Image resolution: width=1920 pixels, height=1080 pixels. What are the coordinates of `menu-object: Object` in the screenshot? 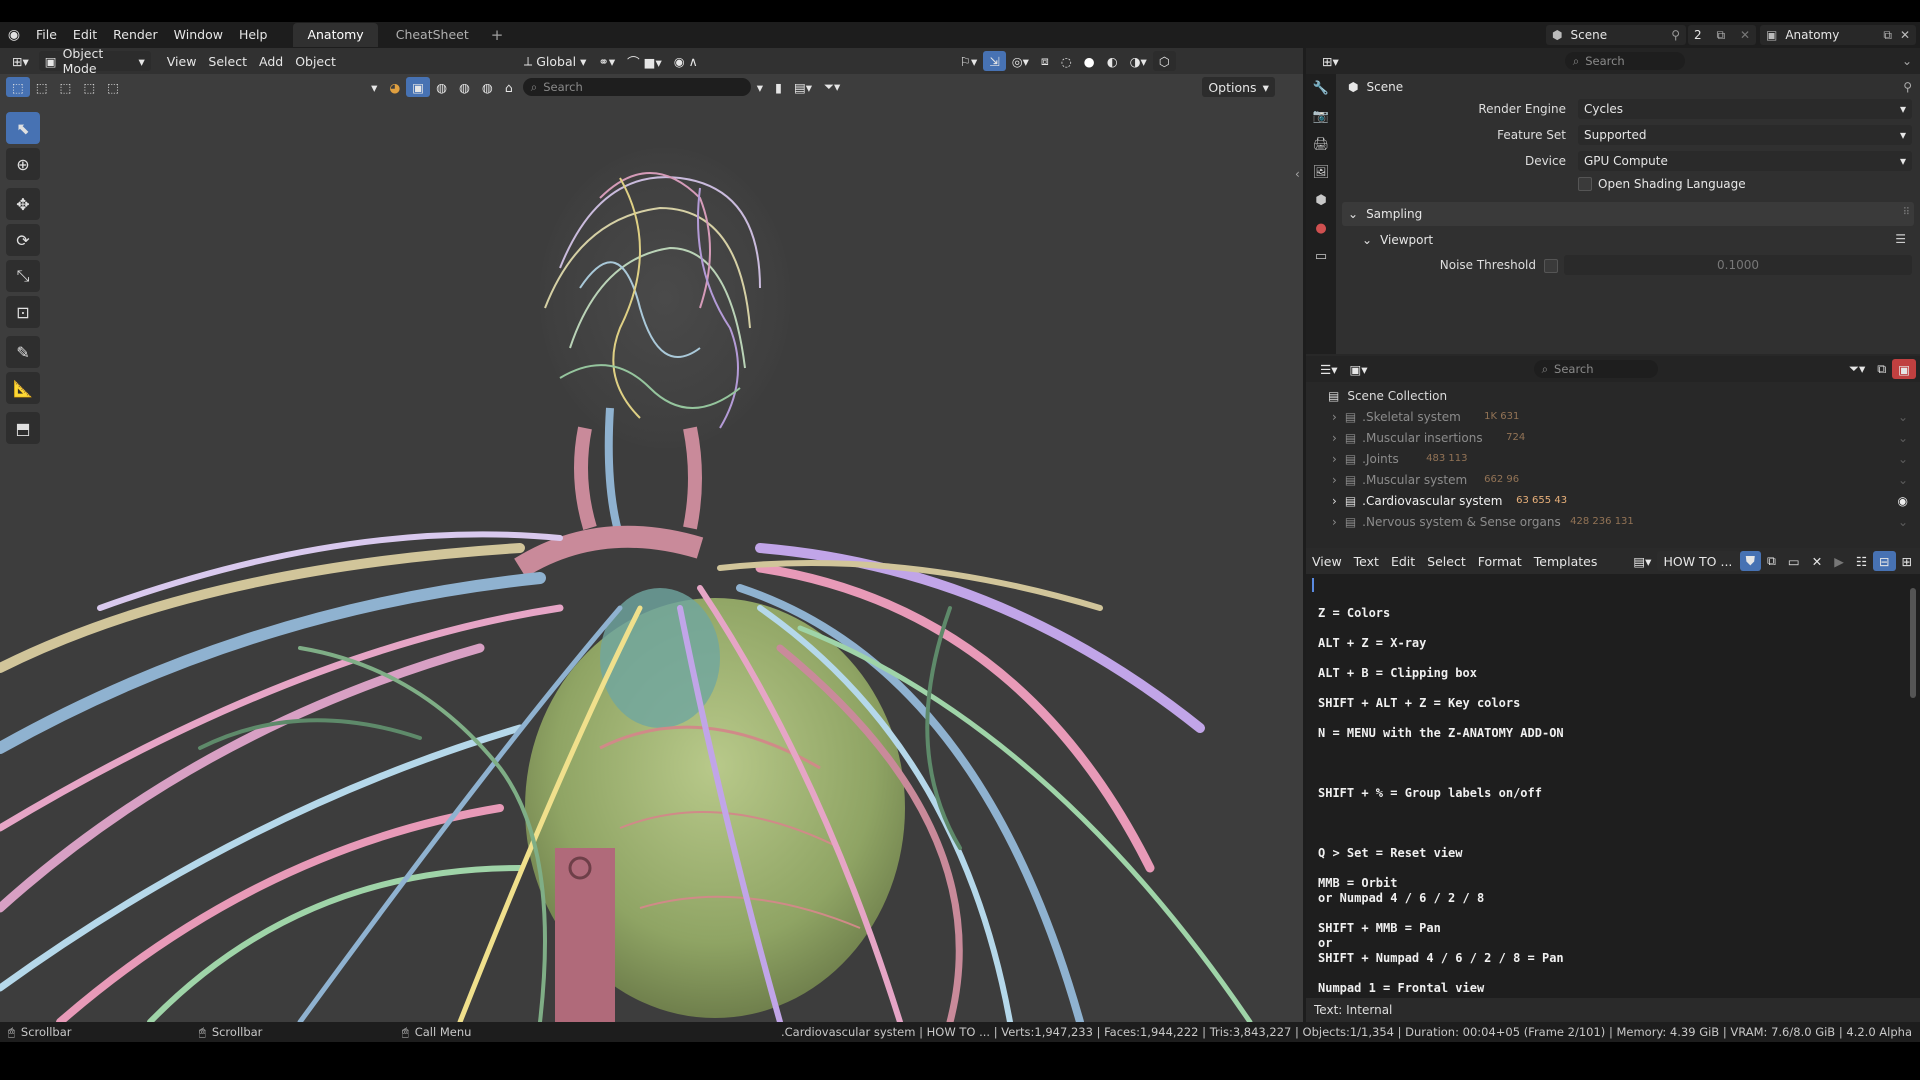 It's located at (315, 61).